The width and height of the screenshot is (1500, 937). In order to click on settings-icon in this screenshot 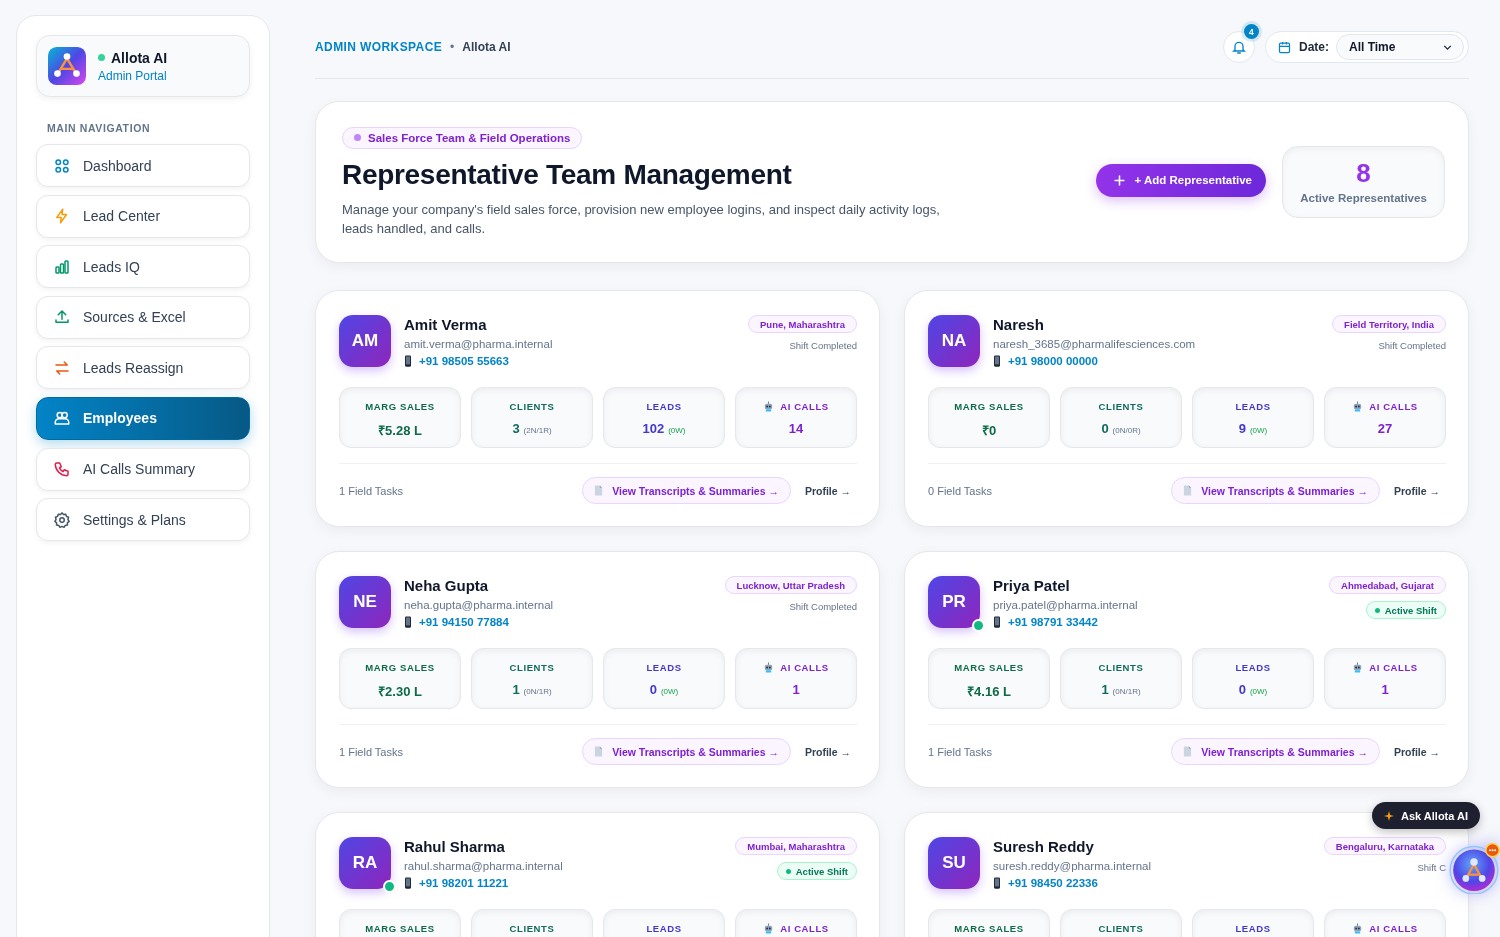, I will do `click(62, 519)`.